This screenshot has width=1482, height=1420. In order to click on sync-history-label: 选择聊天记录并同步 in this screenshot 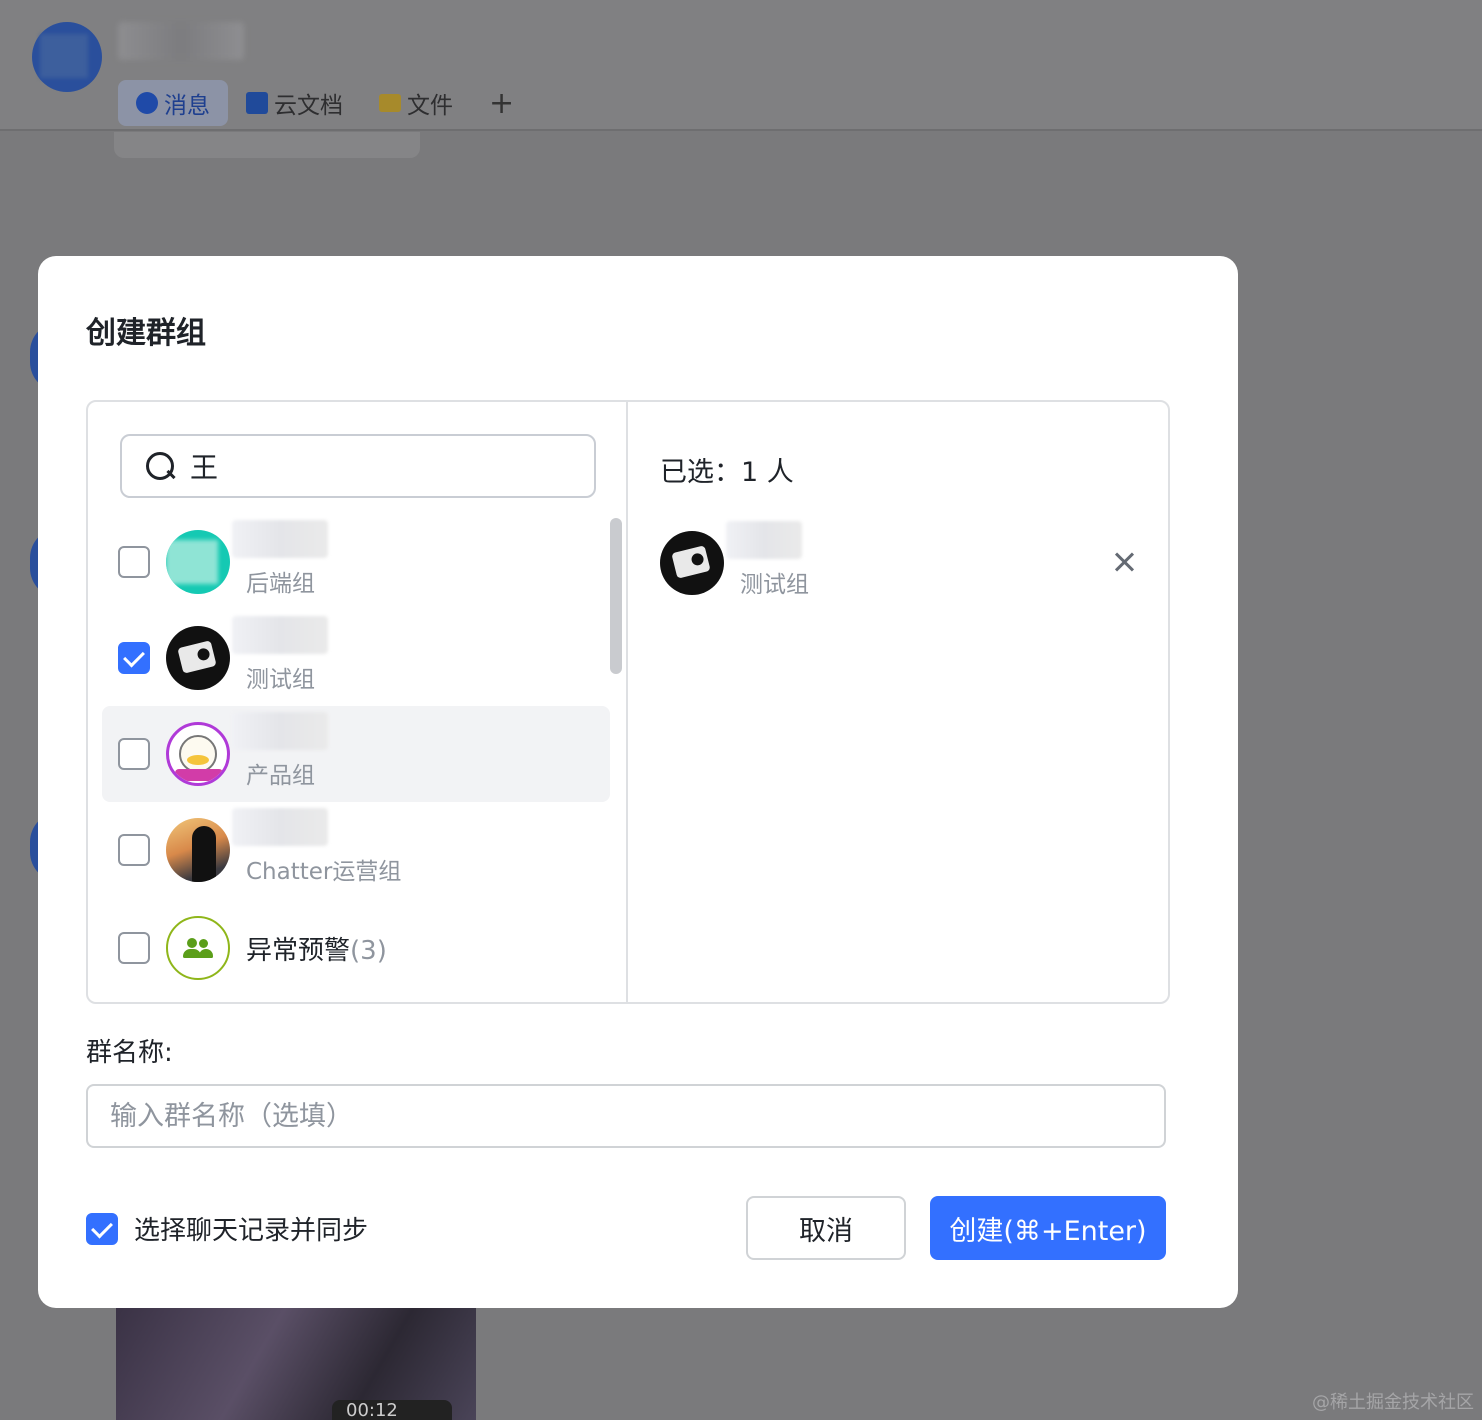, I will do `click(251, 1231)`.